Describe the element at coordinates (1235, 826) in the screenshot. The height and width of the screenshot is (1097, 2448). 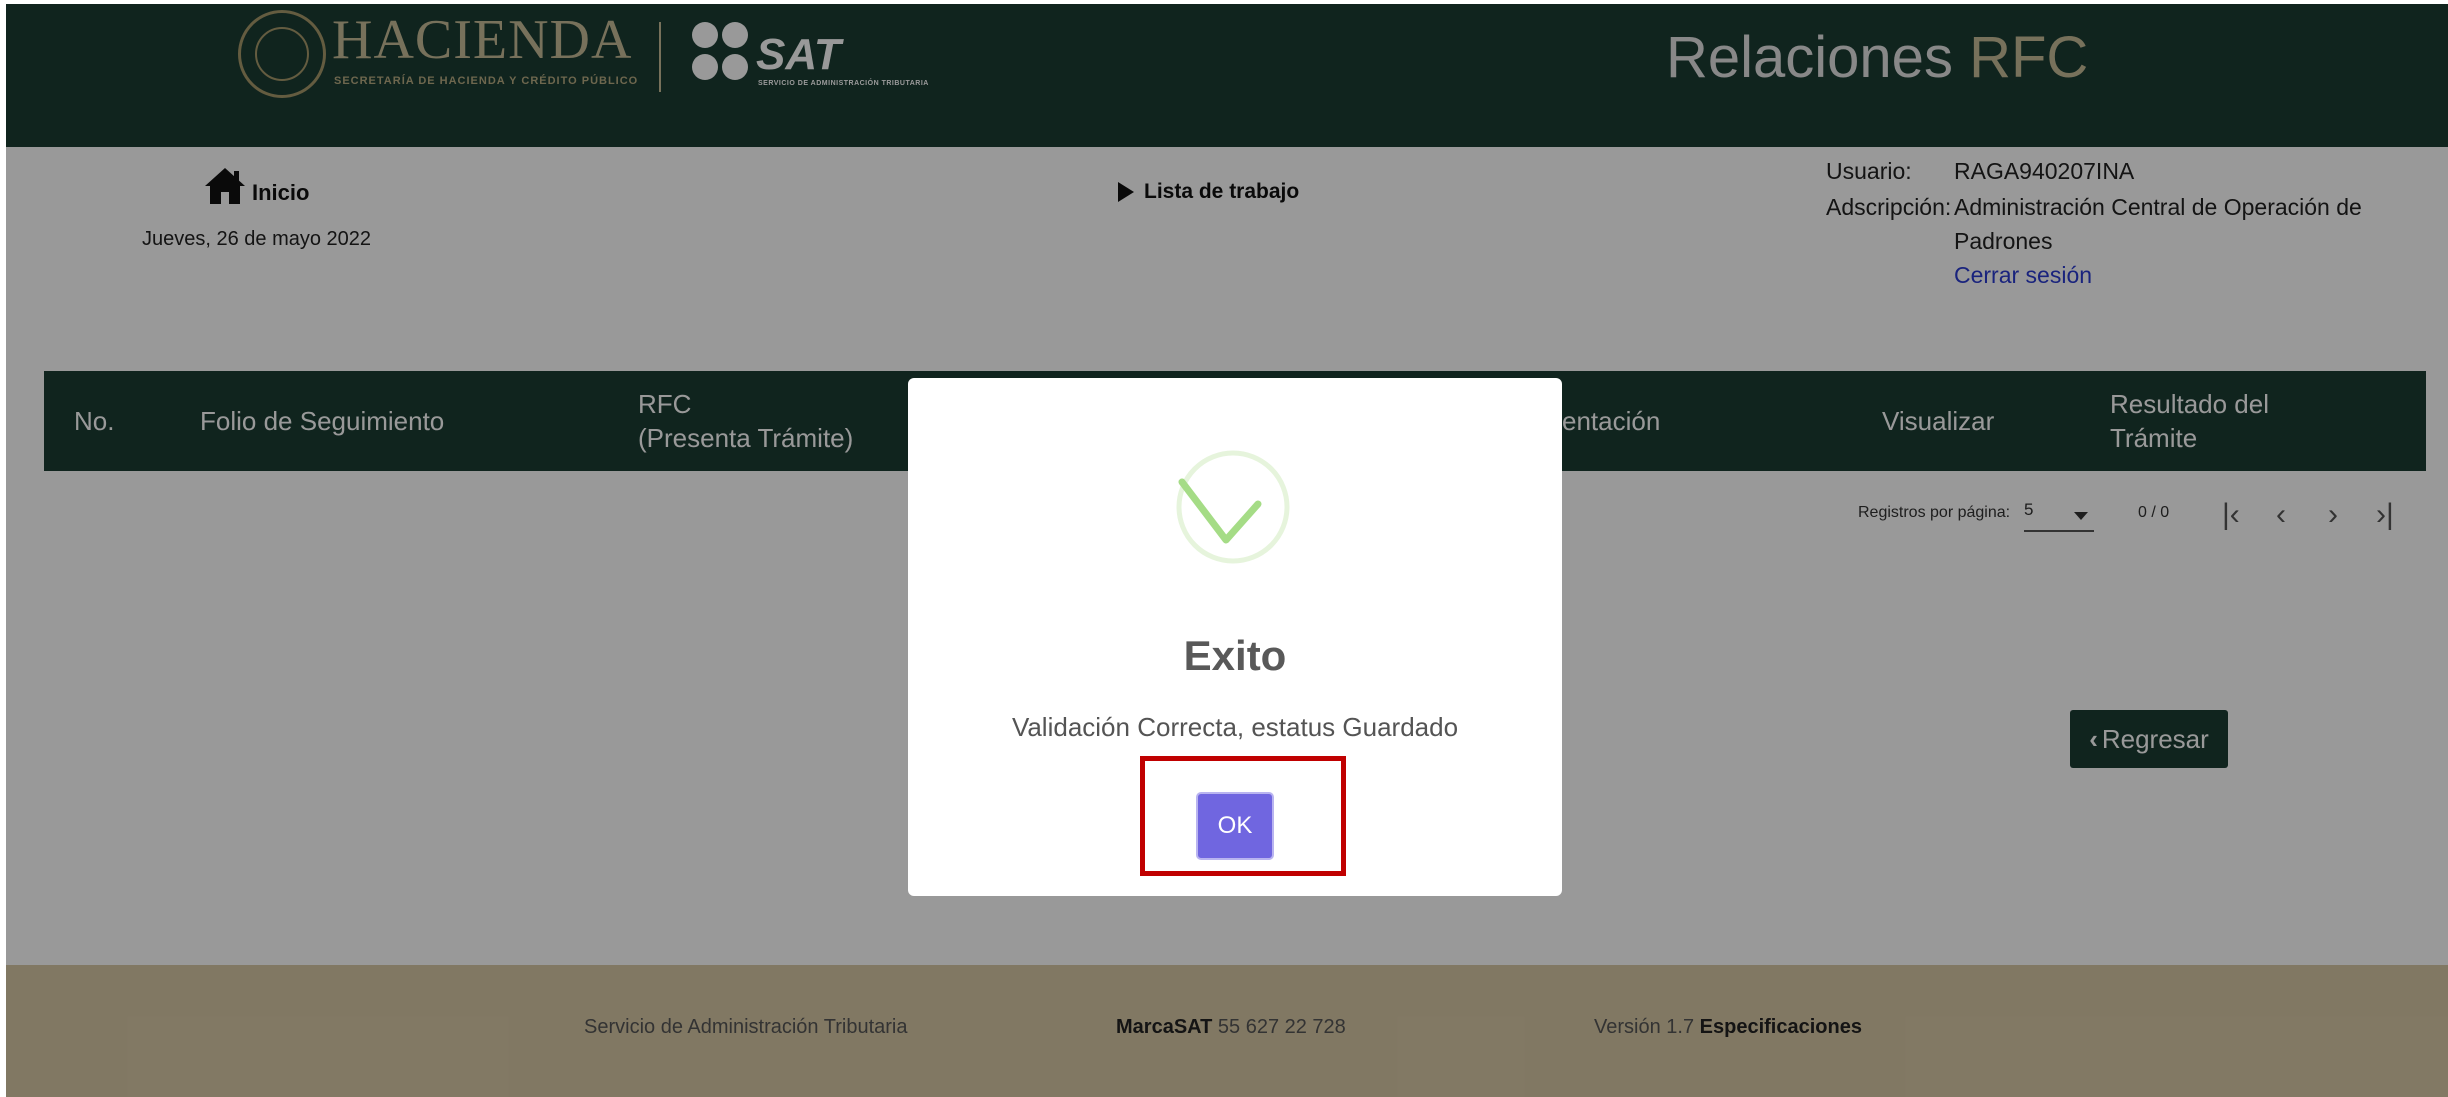
I see `ok-button: OK` at that location.